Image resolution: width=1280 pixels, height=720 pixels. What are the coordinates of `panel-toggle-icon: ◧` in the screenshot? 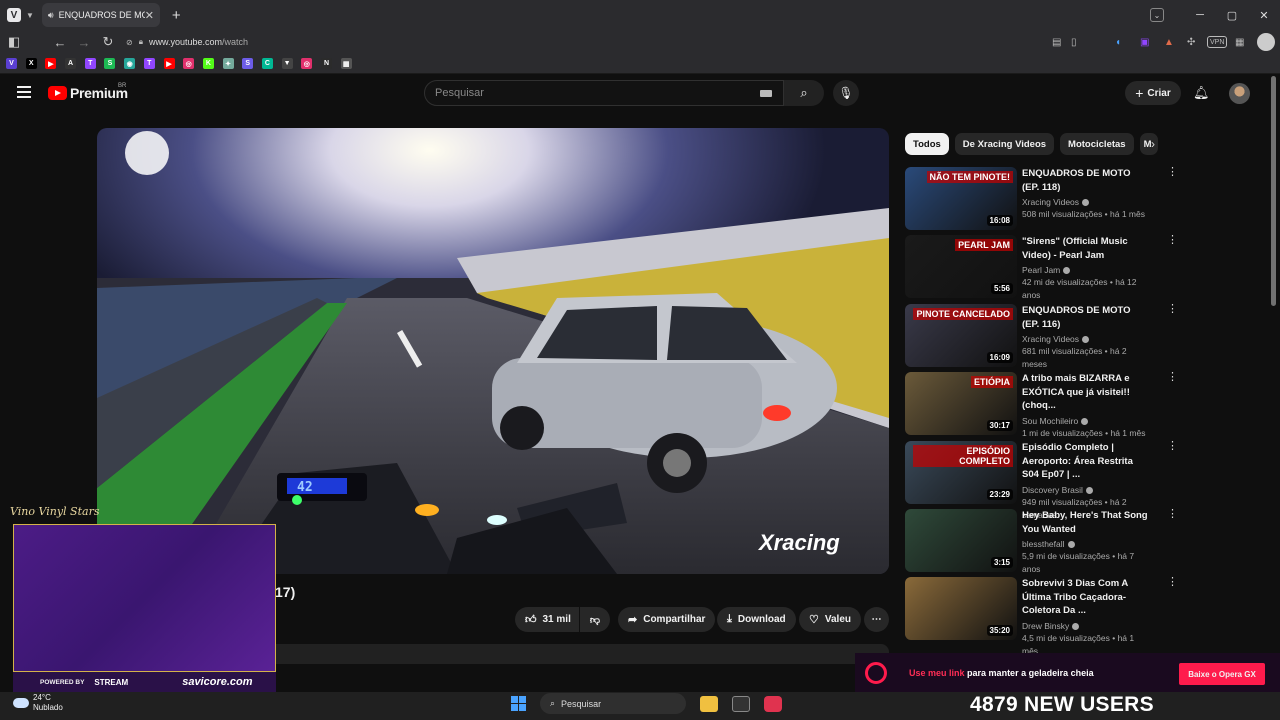 It's located at (14, 42).